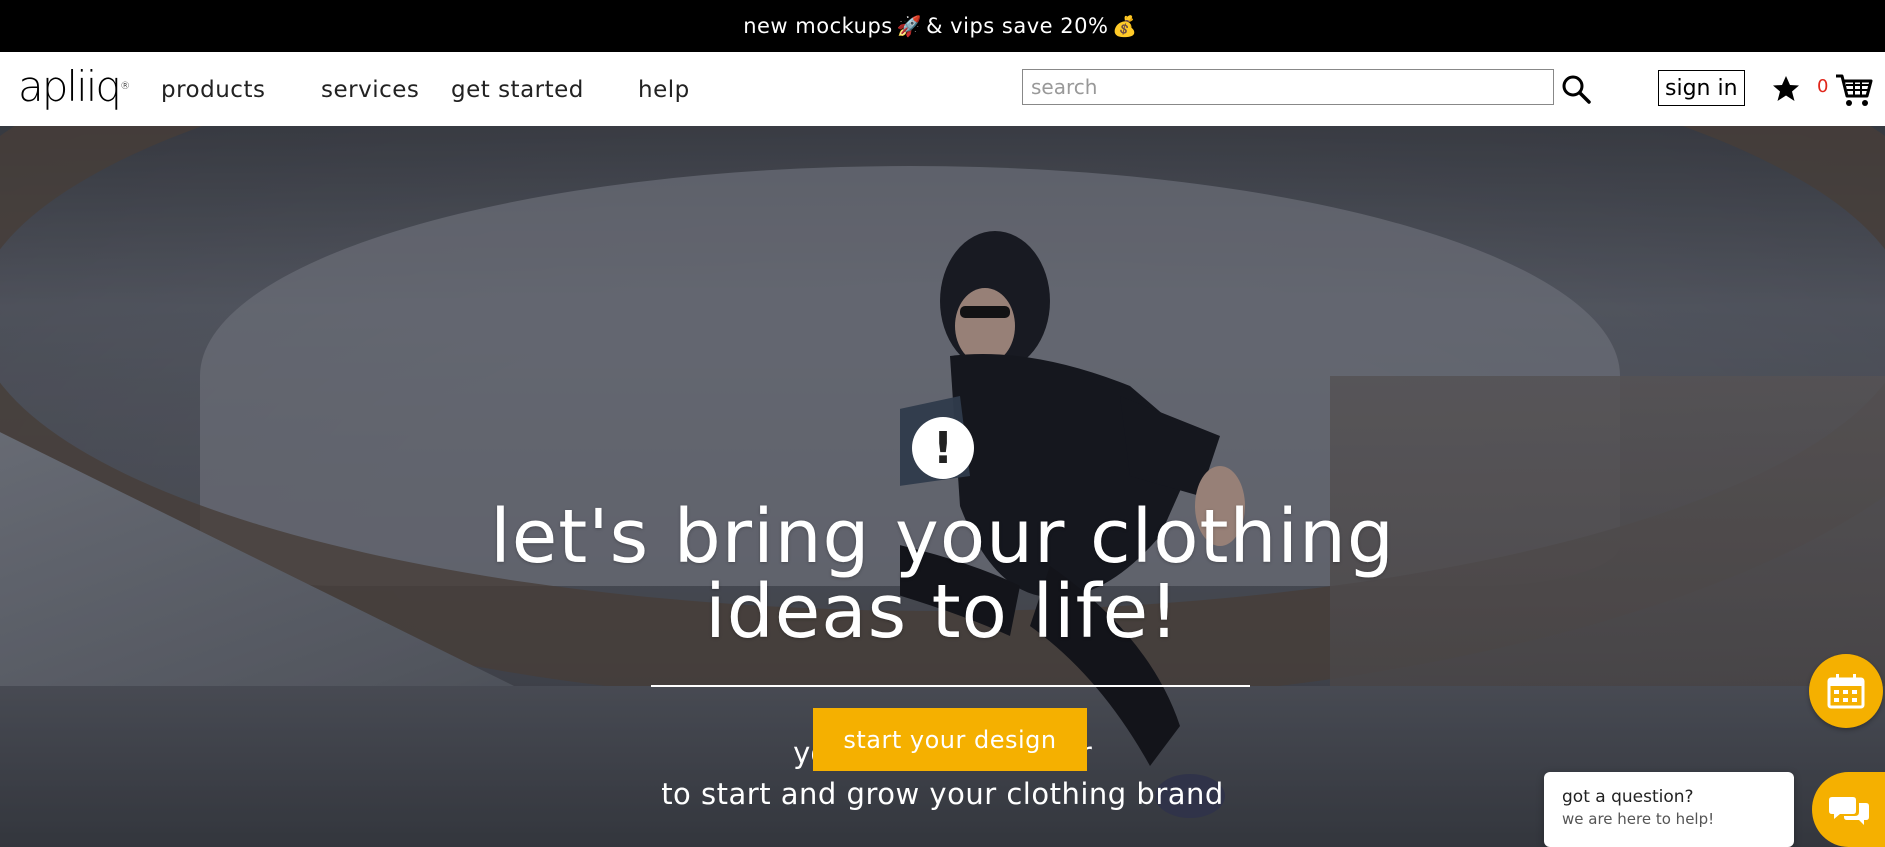 The width and height of the screenshot is (1885, 847). I want to click on promo-text-new: new mockups, so click(818, 26).